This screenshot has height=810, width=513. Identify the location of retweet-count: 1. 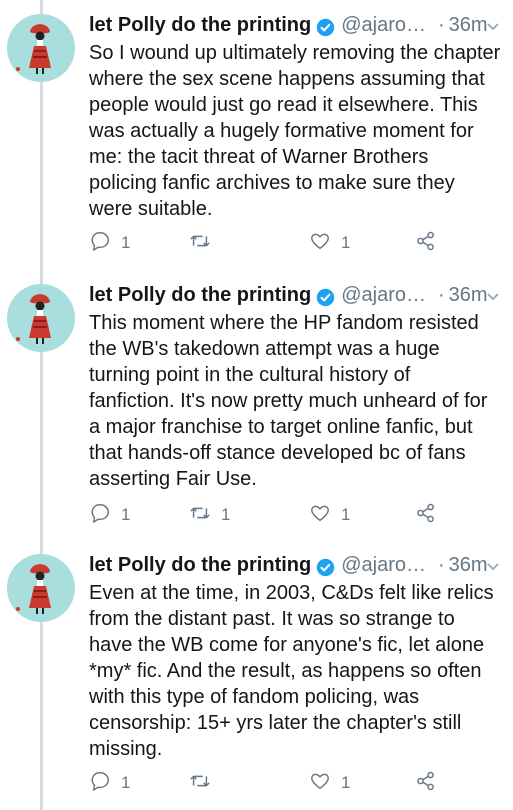
(226, 514).